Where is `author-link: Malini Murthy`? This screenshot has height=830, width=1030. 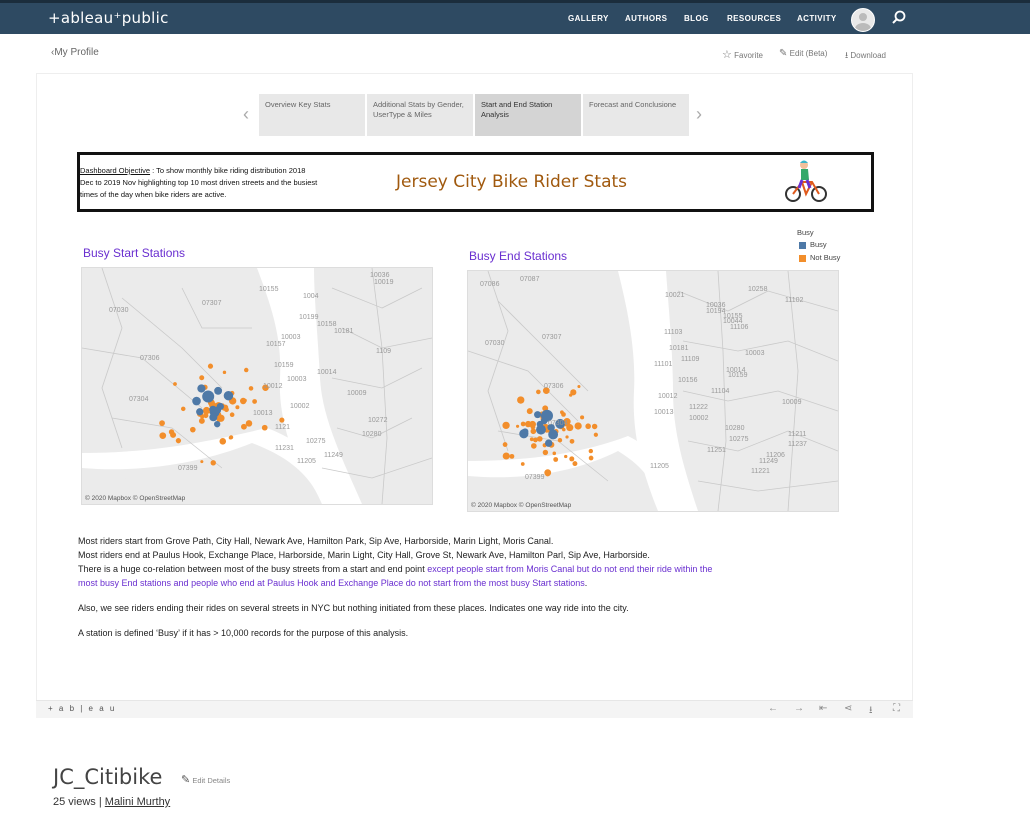 author-link: Malini Murthy is located at coordinates (137, 802).